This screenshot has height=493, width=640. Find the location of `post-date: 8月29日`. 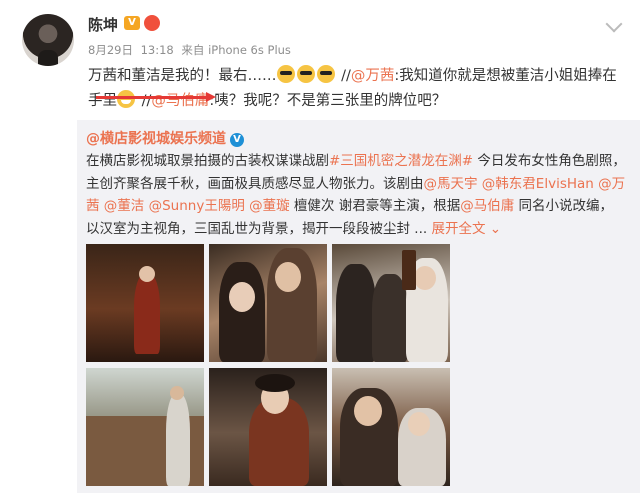

post-date: 8月29日 is located at coordinates (110, 50).